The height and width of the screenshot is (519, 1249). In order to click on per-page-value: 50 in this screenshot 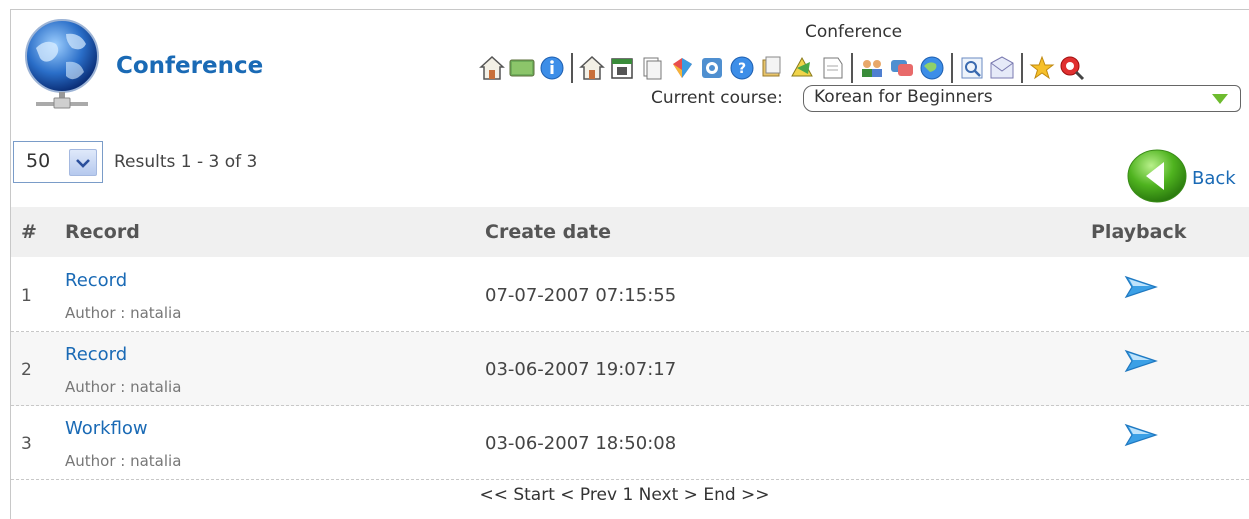, I will do `click(38, 161)`.